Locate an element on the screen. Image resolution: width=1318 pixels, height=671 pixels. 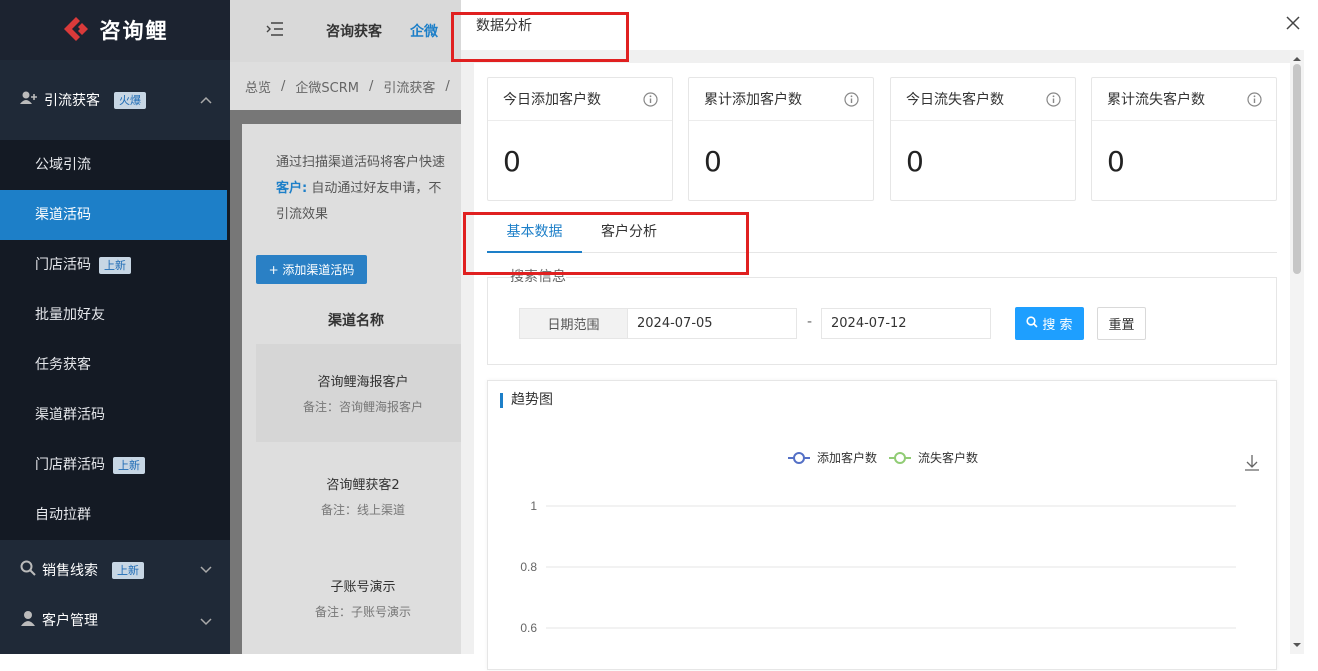
search-button: 搜 索 is located at coordinates (1049, 323).